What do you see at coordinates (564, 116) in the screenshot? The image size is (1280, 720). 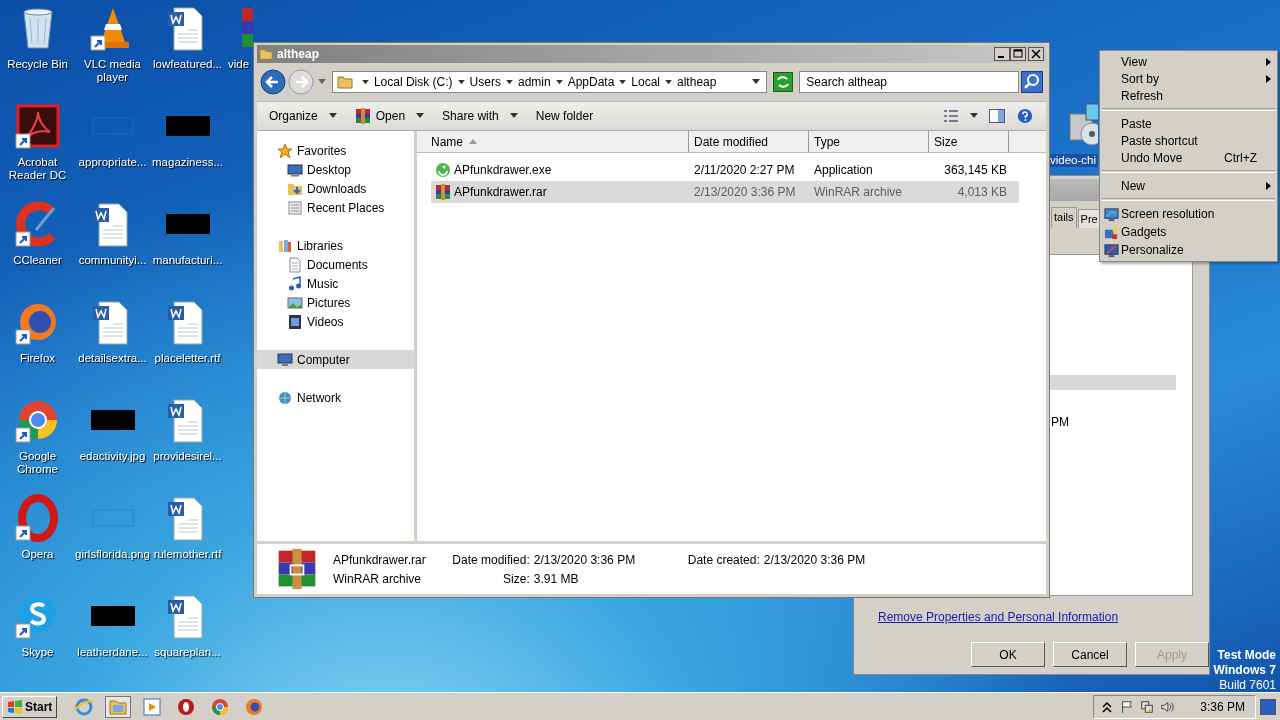 I see `toolbar-button: New folder` at bounding box center [564, 116].